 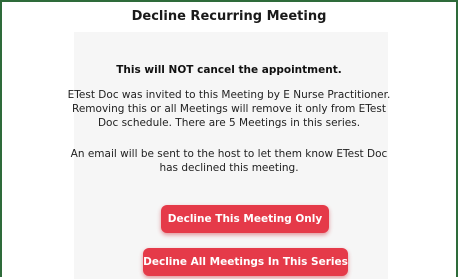 I want to click on decline-this-meeting-button: Decline This Meeting Only, so click(x=245, y=219).